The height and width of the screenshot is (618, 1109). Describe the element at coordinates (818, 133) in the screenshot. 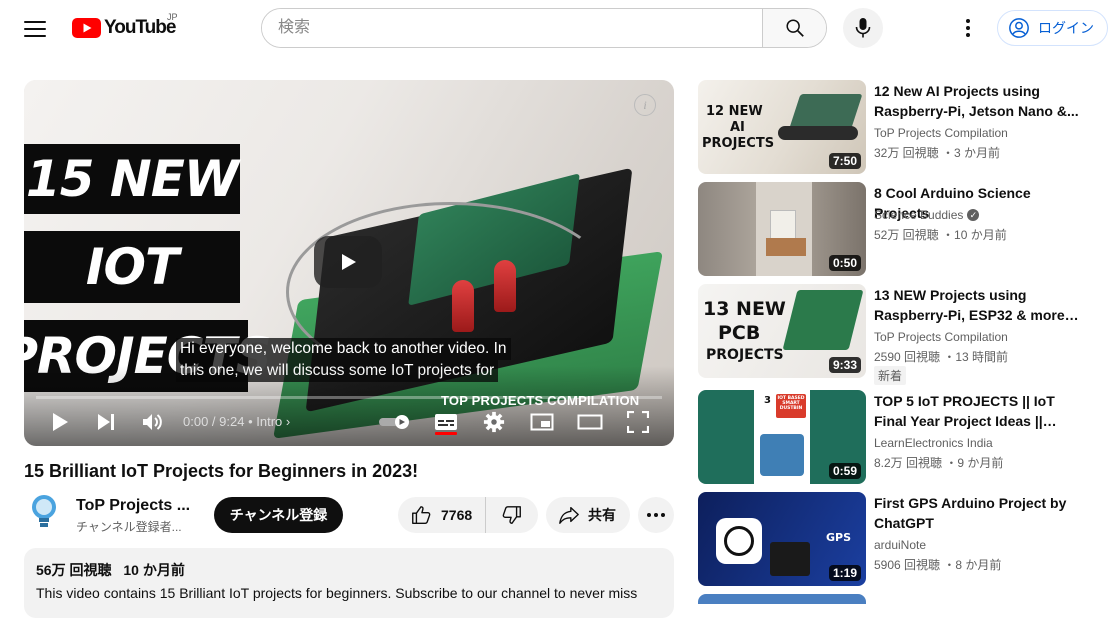

I see `robot-base-graphic` at that location.